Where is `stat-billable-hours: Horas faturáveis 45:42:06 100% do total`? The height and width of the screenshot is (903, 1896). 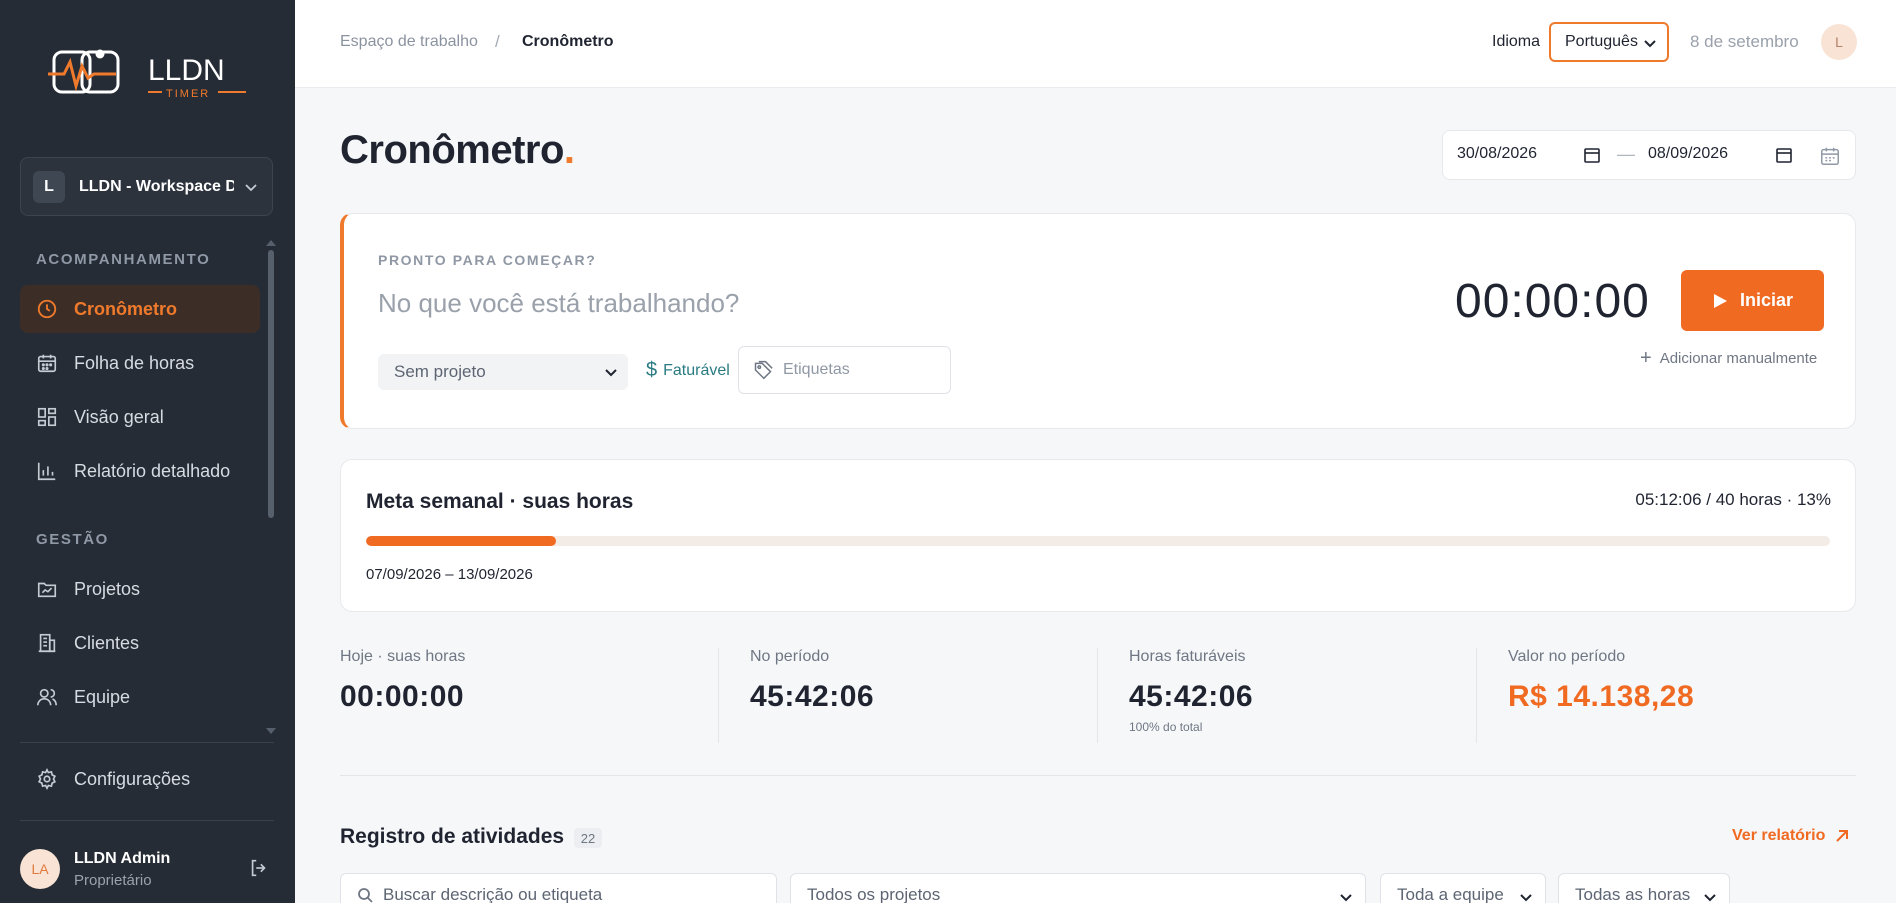 stat-billable-hours: Horas faturáveis 45:42:06 100% do total is located at coordinates (1319, 695).